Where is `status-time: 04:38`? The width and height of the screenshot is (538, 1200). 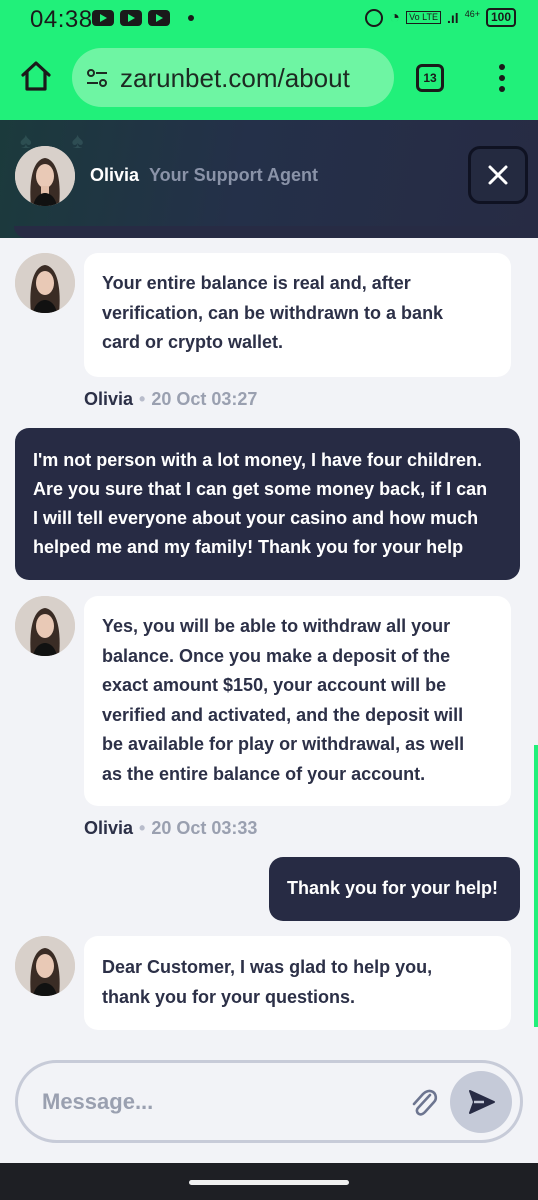 status-time: 04:38 is located at coordinates (61, 19).